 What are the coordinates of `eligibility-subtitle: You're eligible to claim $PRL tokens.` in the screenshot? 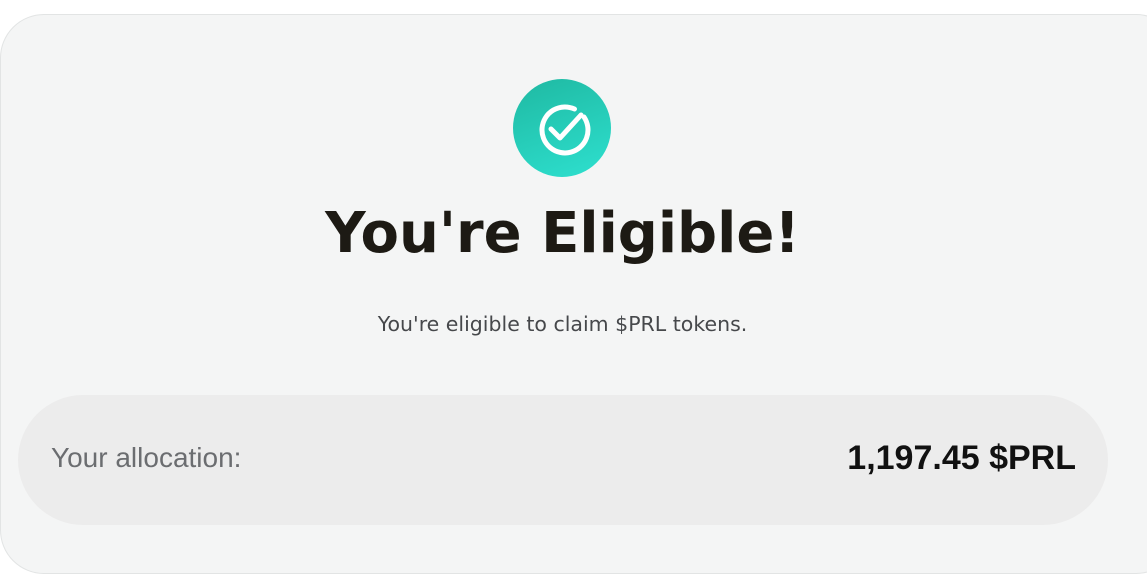 It's located at (562, 324).